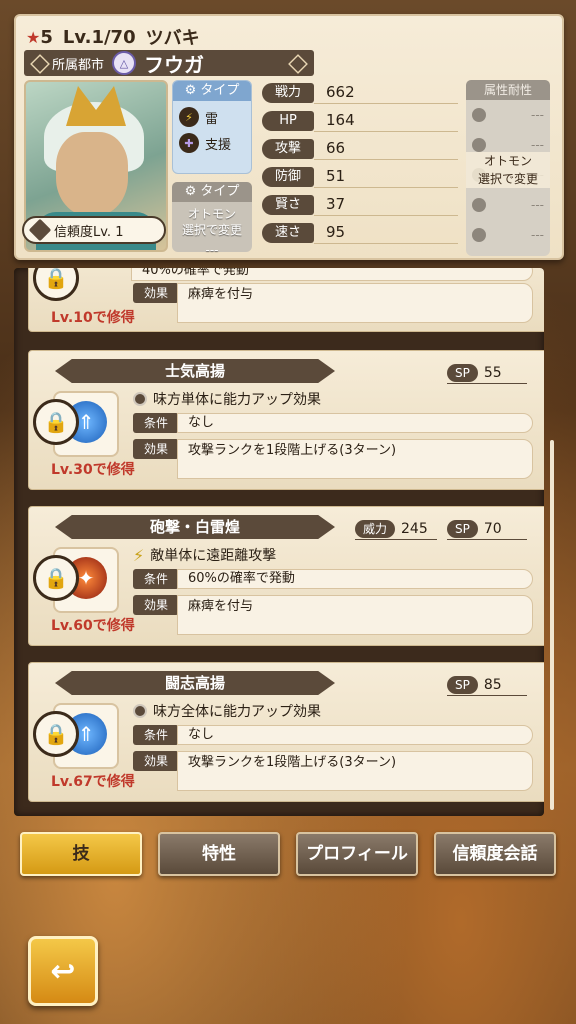 The height and width of the screenshot is (1024, 576). I want to click on power-label: 威力, so click(375, 529).